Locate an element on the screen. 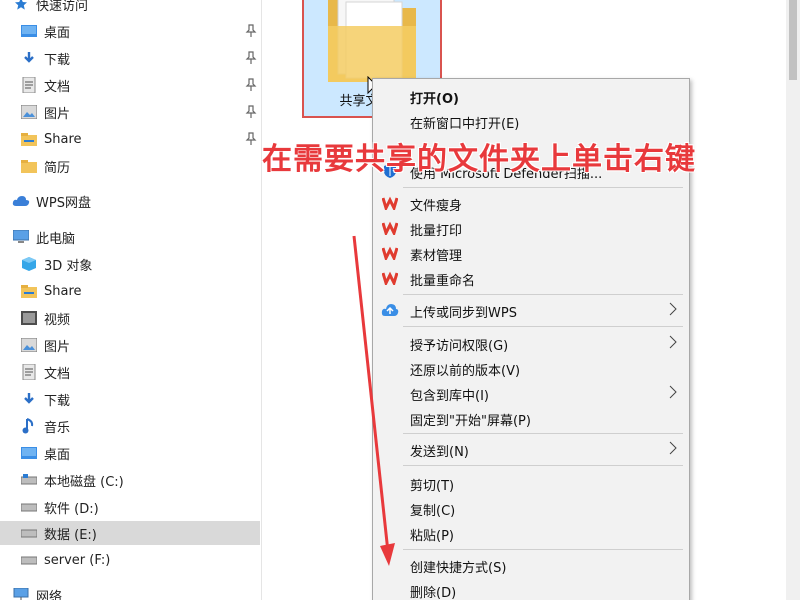  sidebar-item-network: 网络 is located at coordinates (130, 591).